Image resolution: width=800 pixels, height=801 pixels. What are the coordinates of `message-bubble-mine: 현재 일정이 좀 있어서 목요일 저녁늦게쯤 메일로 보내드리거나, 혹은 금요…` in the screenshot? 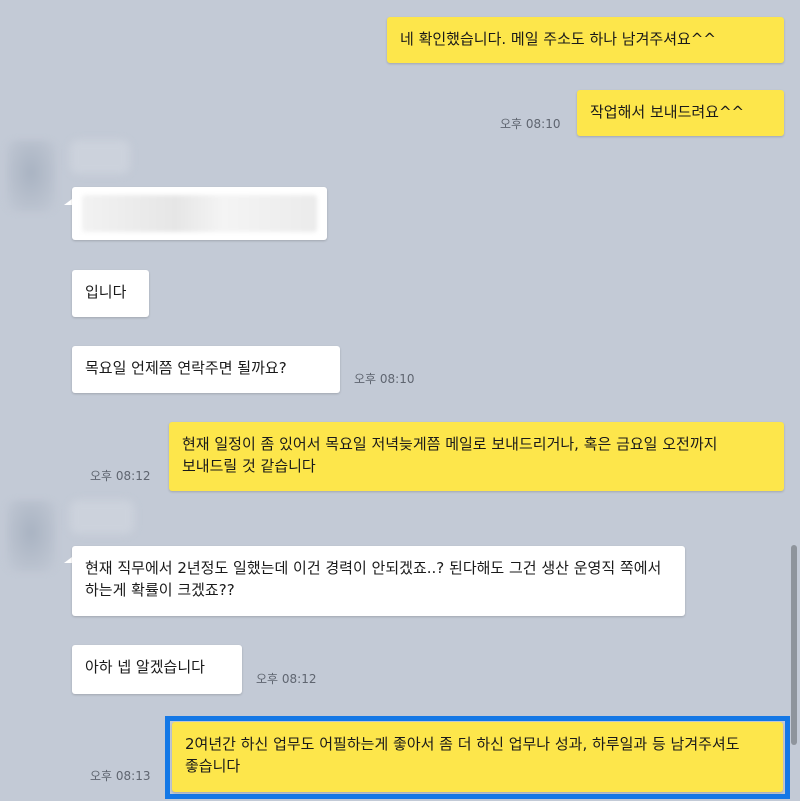 It's located at (476, 456).